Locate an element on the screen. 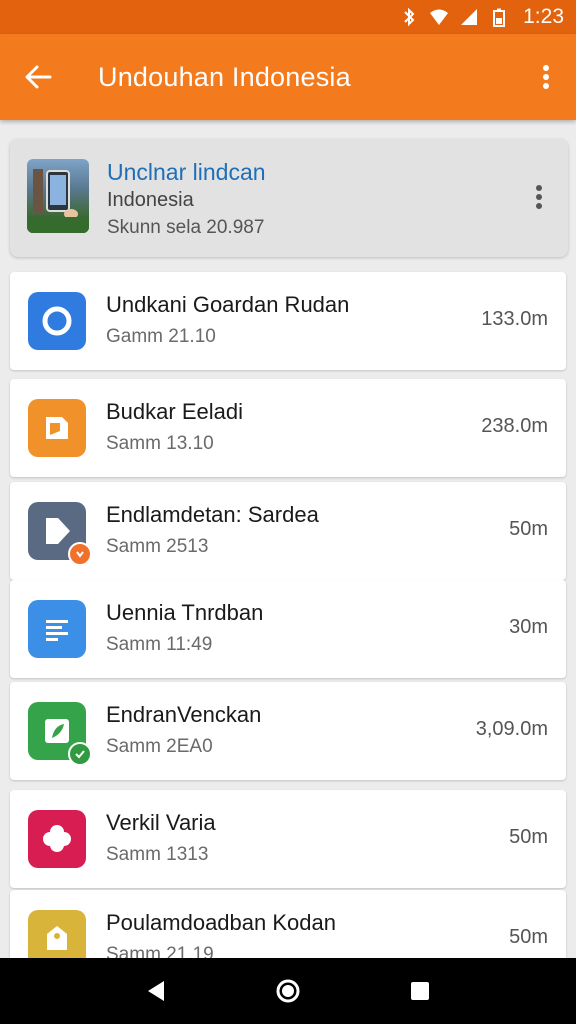 Image resolution: width=576 pixels, height=1024 pixels. battery-icon is located at coordinates (499, 17).